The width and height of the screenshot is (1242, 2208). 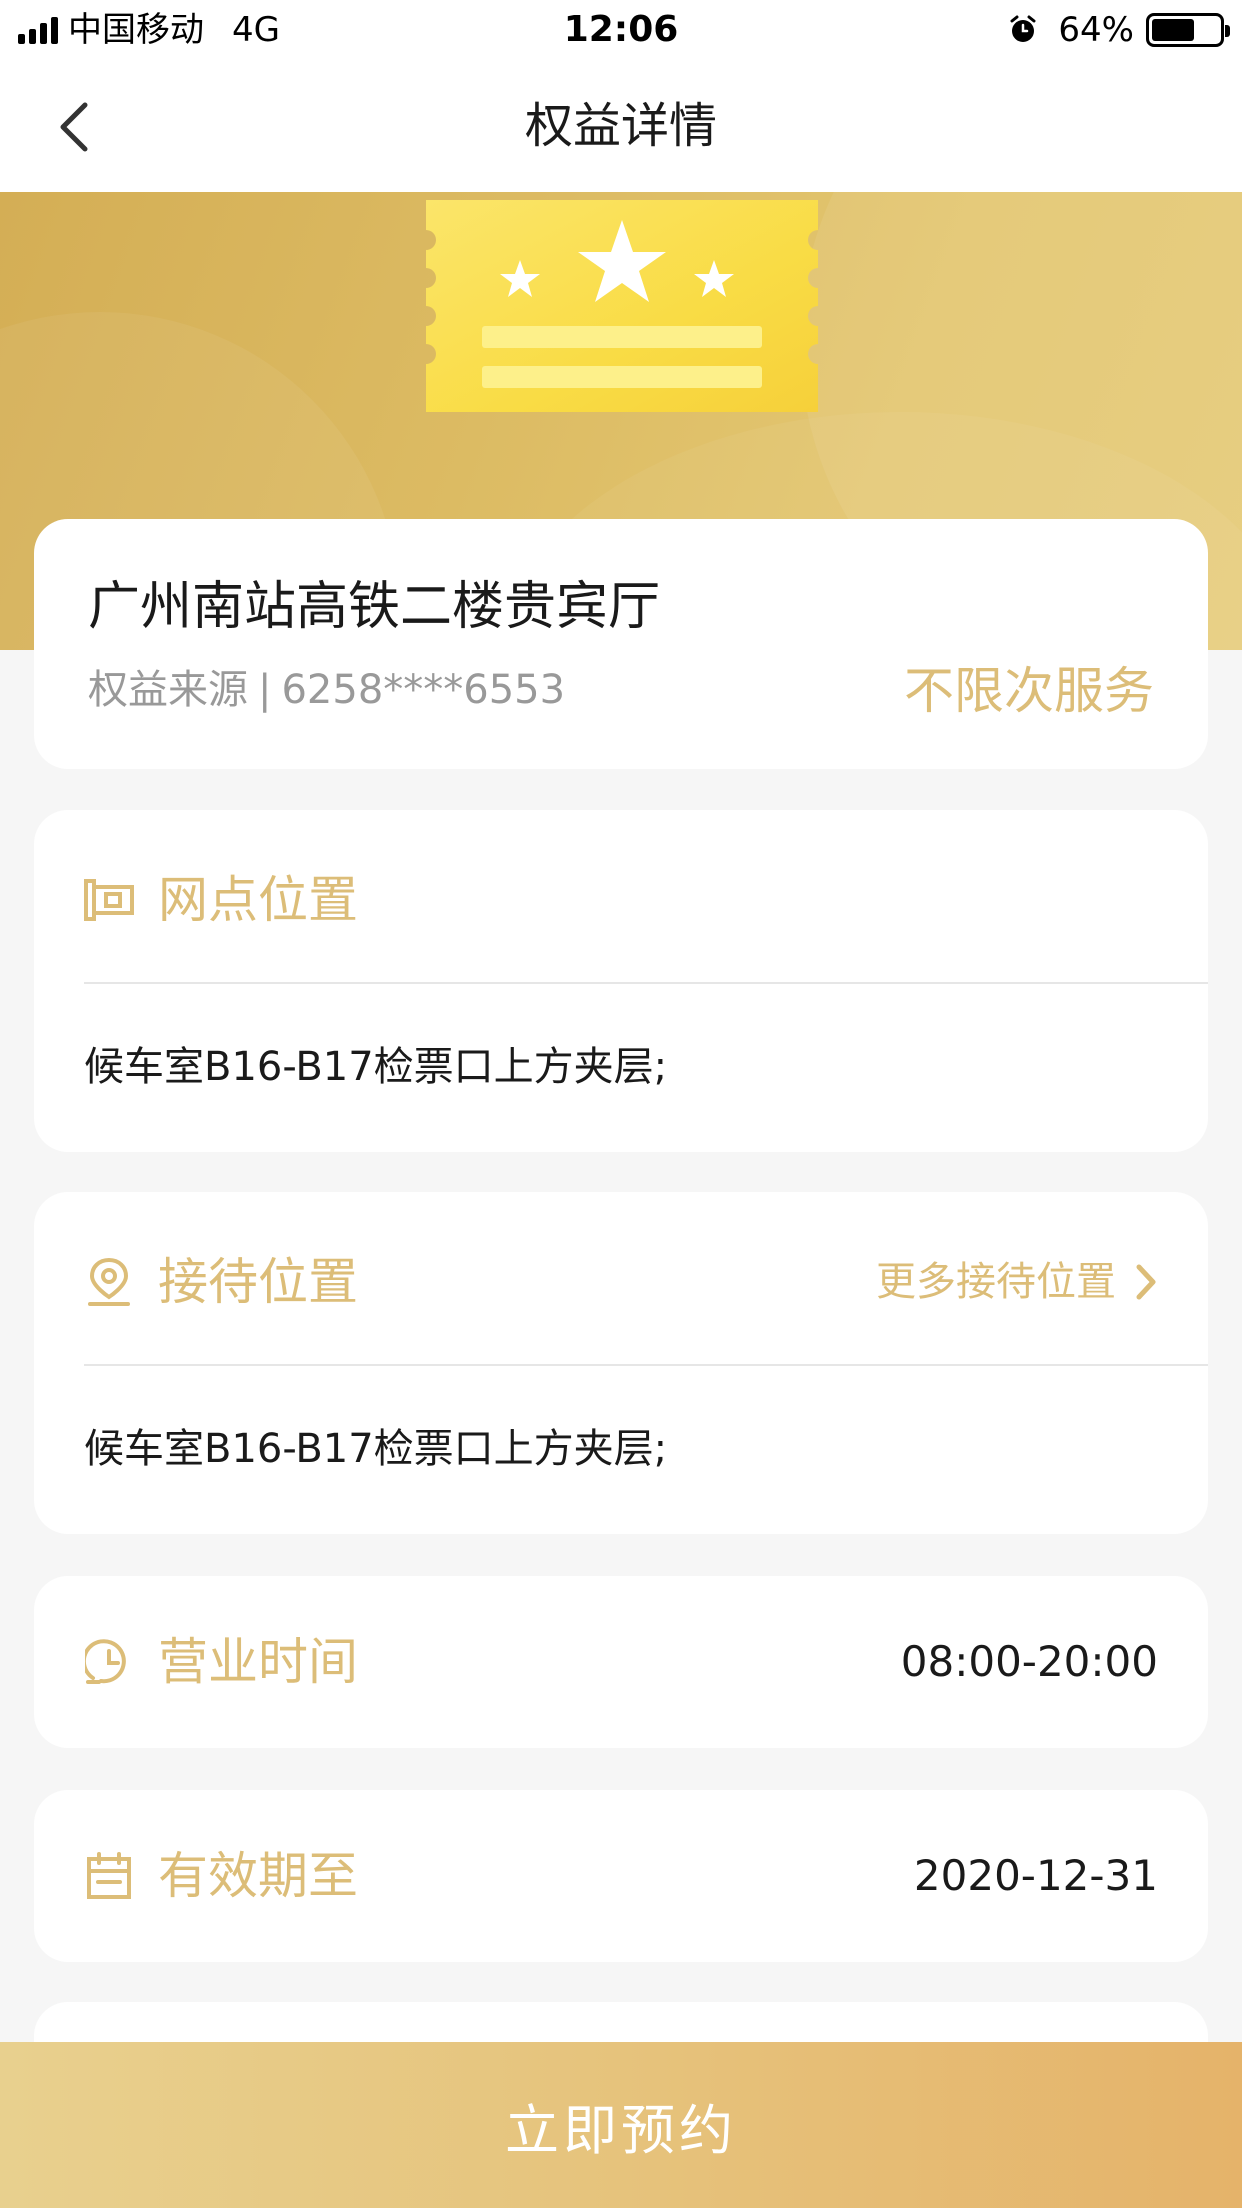 I want to click on branch-location-card: 网点位置 候车室B16-B17检票口上方夹层;, so click(x=621, y=981).